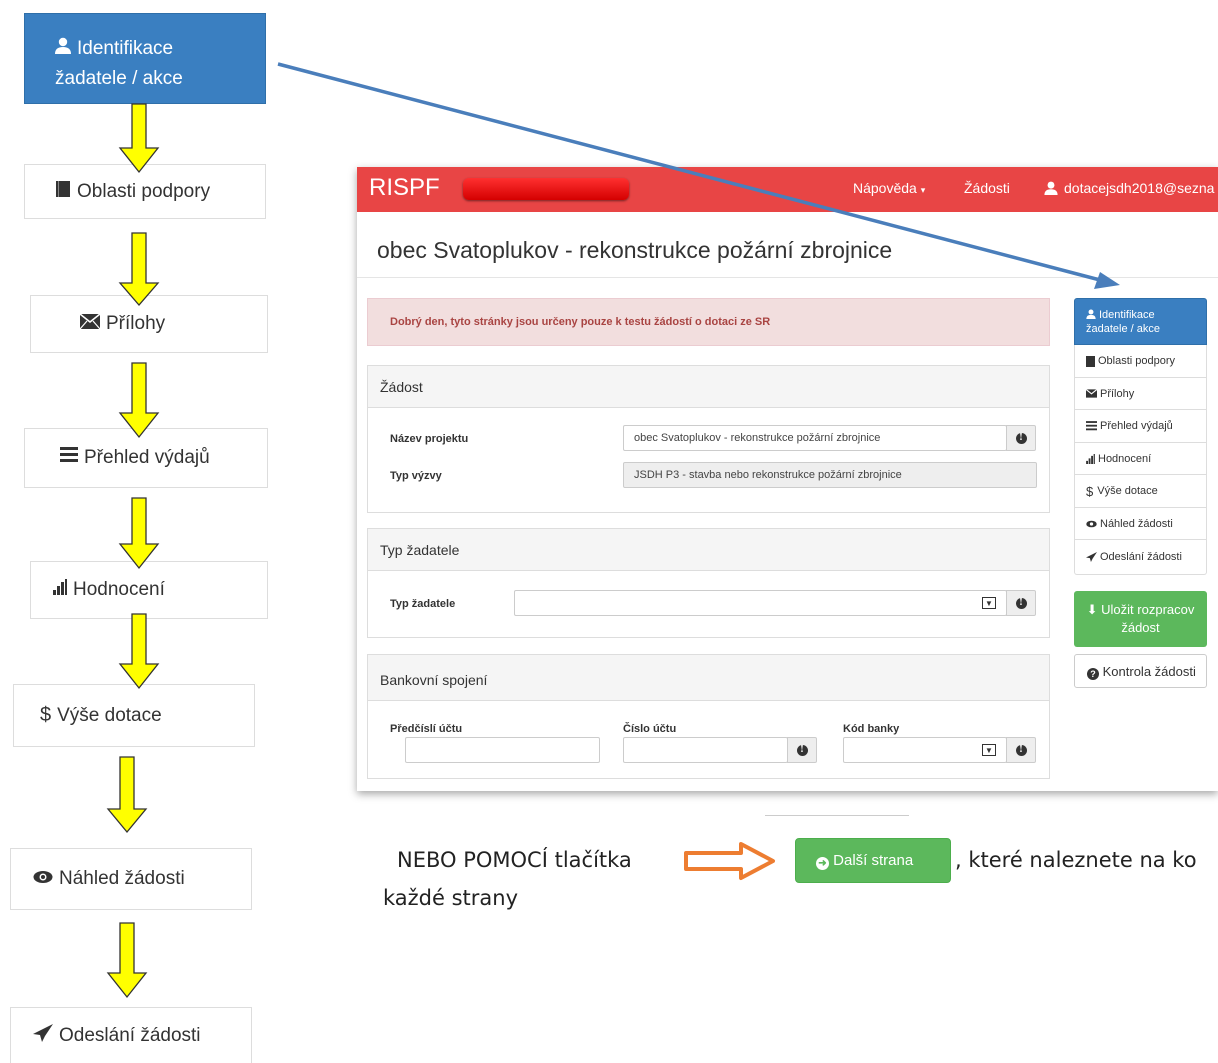 The height and width of the screenshot is (1063, 1218). I want to click on applicant-type-select, so click(760, 603).